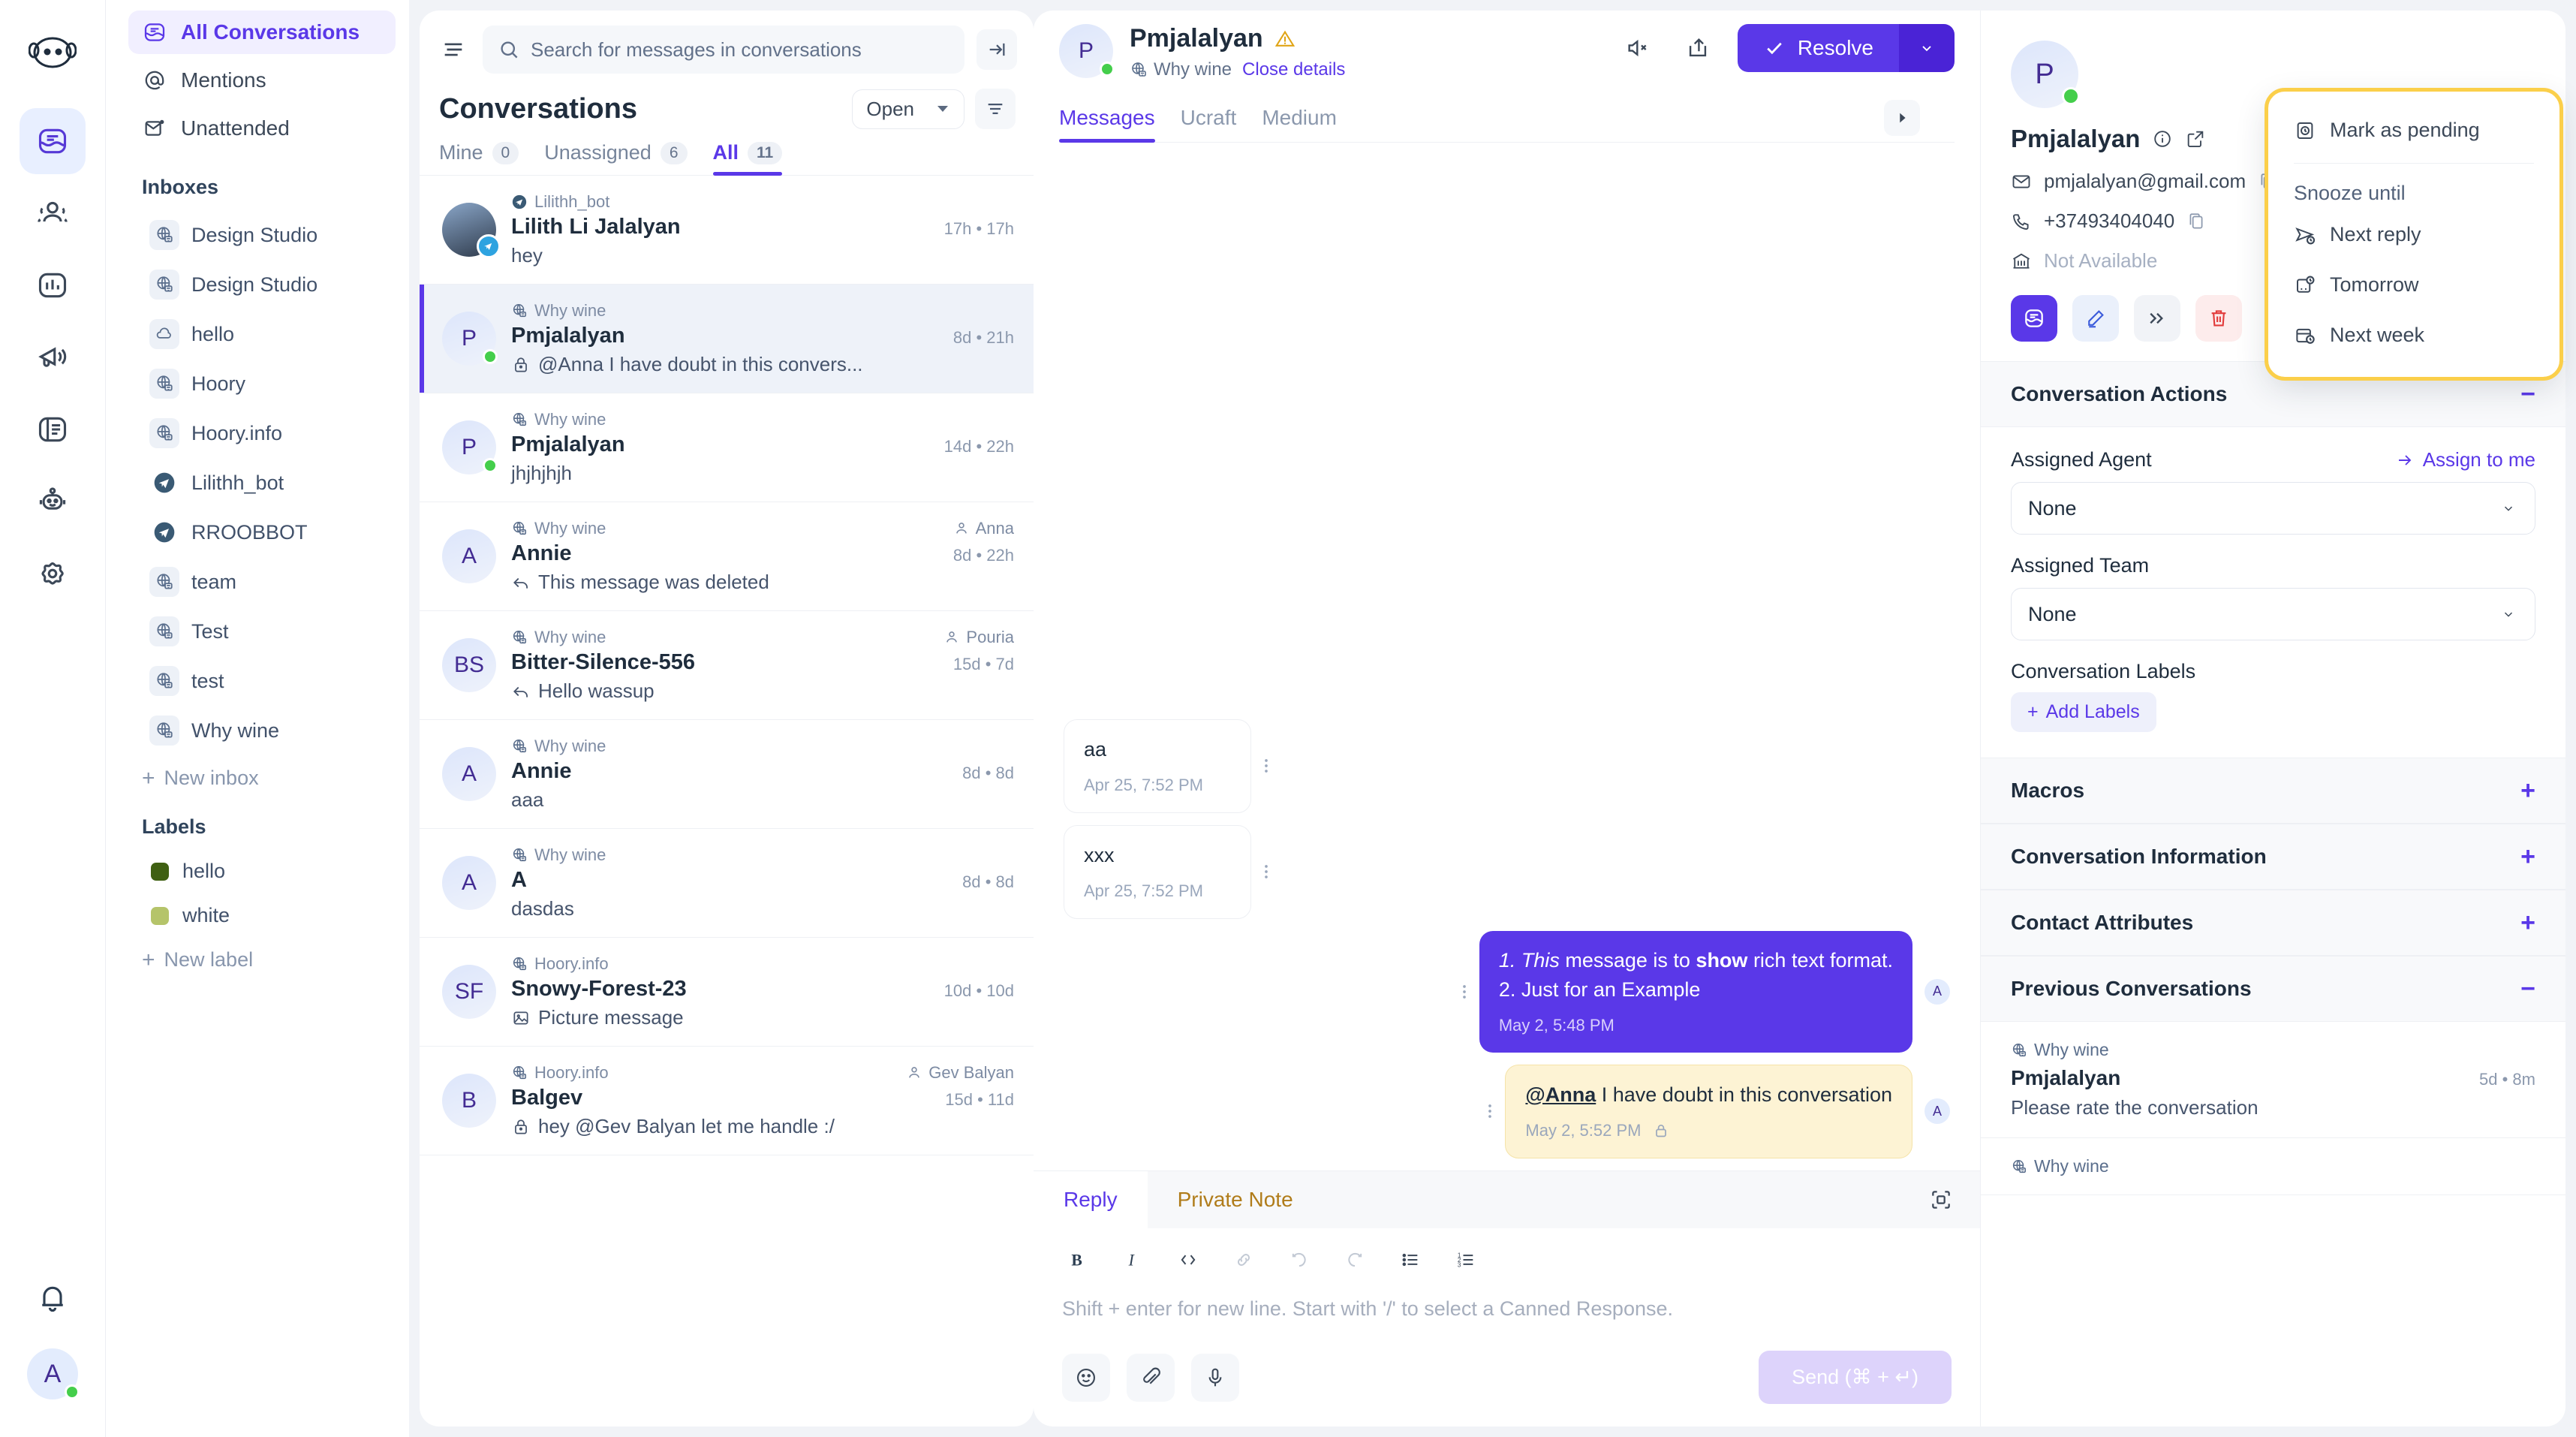 The width and height of the screenshot is (2576, 1437). Describe the element at coordinates (2157, 318) in the screenshot. I see `merge-icon` at that location.